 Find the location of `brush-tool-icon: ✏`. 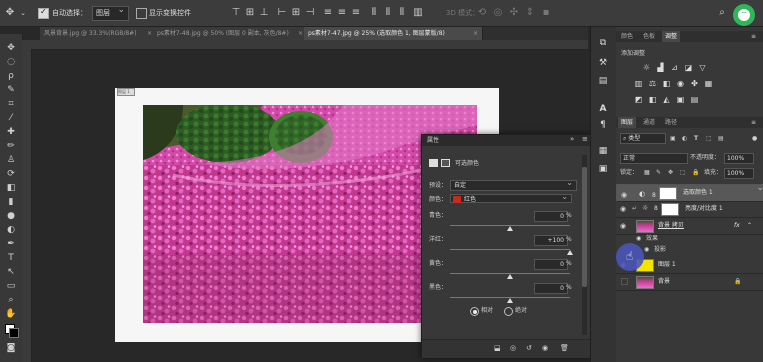

brush-tool-icon: ✏ is located at coordinates (11, 146).